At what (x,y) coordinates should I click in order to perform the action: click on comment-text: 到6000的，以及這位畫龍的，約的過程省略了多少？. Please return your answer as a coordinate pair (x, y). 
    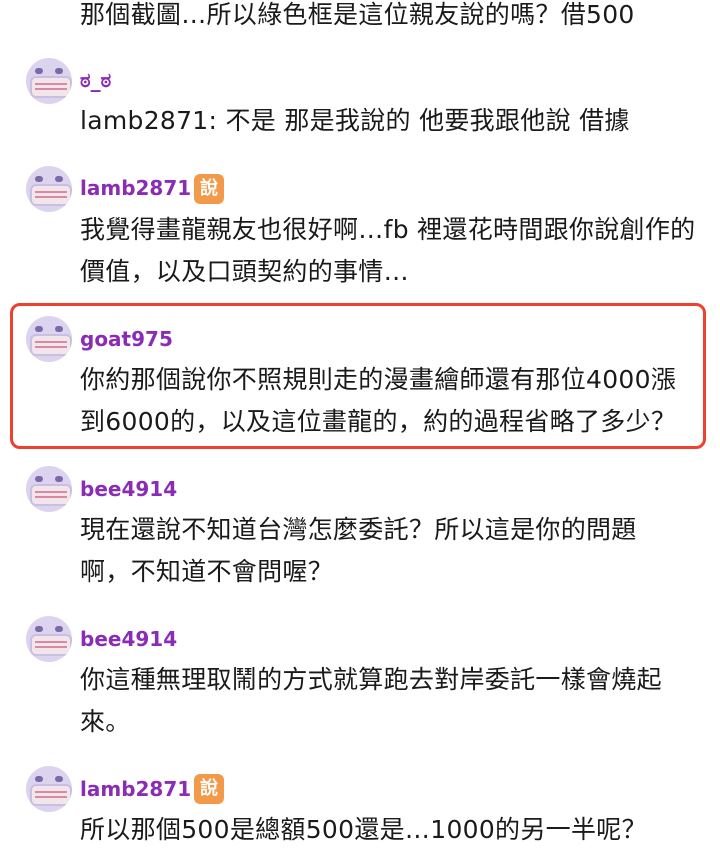
    Looking at the image, I should click on (378, 421).